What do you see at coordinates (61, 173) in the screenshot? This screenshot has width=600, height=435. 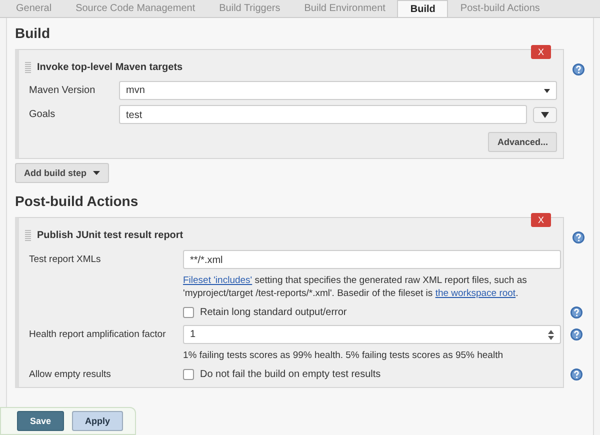 I see `add-build-step-button: Add build step` at bounding box center [61, 173].